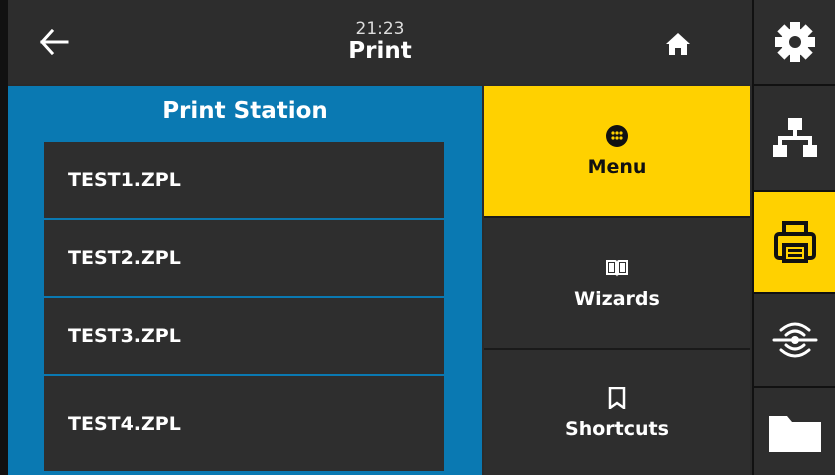 The width and height of the screenshot is (835, 475). I want to click on rfid-icon, so click(794, 340).